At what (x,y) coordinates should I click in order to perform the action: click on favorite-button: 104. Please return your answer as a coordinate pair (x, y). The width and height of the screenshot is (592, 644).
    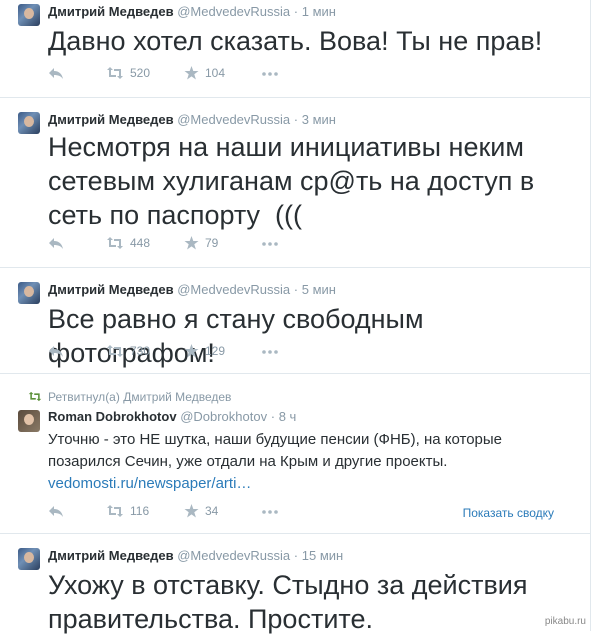
    Looking at the image, I should click on (204, 73).